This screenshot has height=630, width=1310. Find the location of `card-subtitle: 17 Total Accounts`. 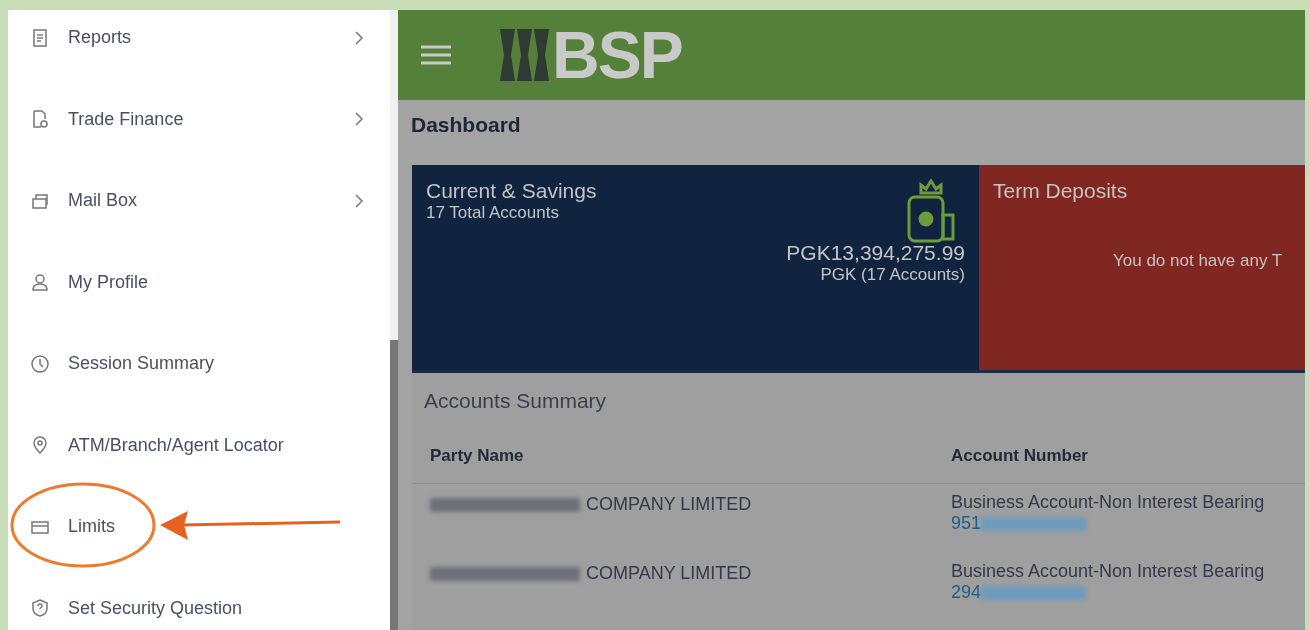

card-subtitle: 17 Total Accounts is located at coordinates (493, 213).